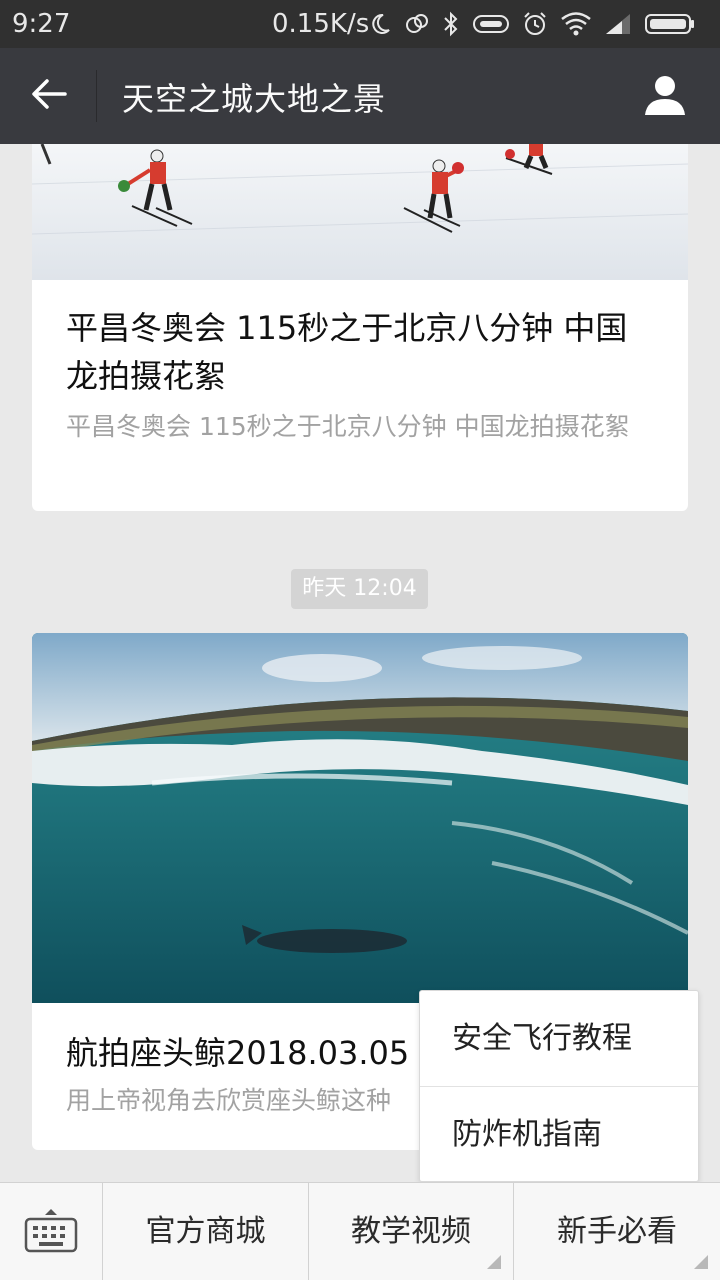  I want to click on back-button, so click(49, 96).